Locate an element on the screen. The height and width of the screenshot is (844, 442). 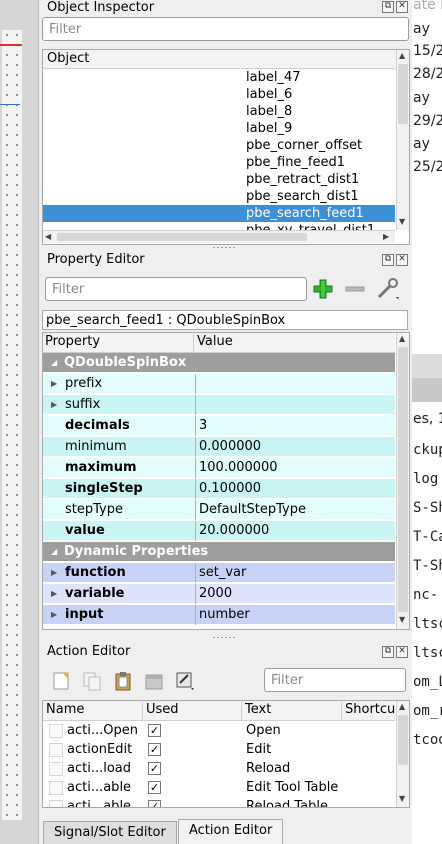
new-action-button is located at coordinates (61, 681).